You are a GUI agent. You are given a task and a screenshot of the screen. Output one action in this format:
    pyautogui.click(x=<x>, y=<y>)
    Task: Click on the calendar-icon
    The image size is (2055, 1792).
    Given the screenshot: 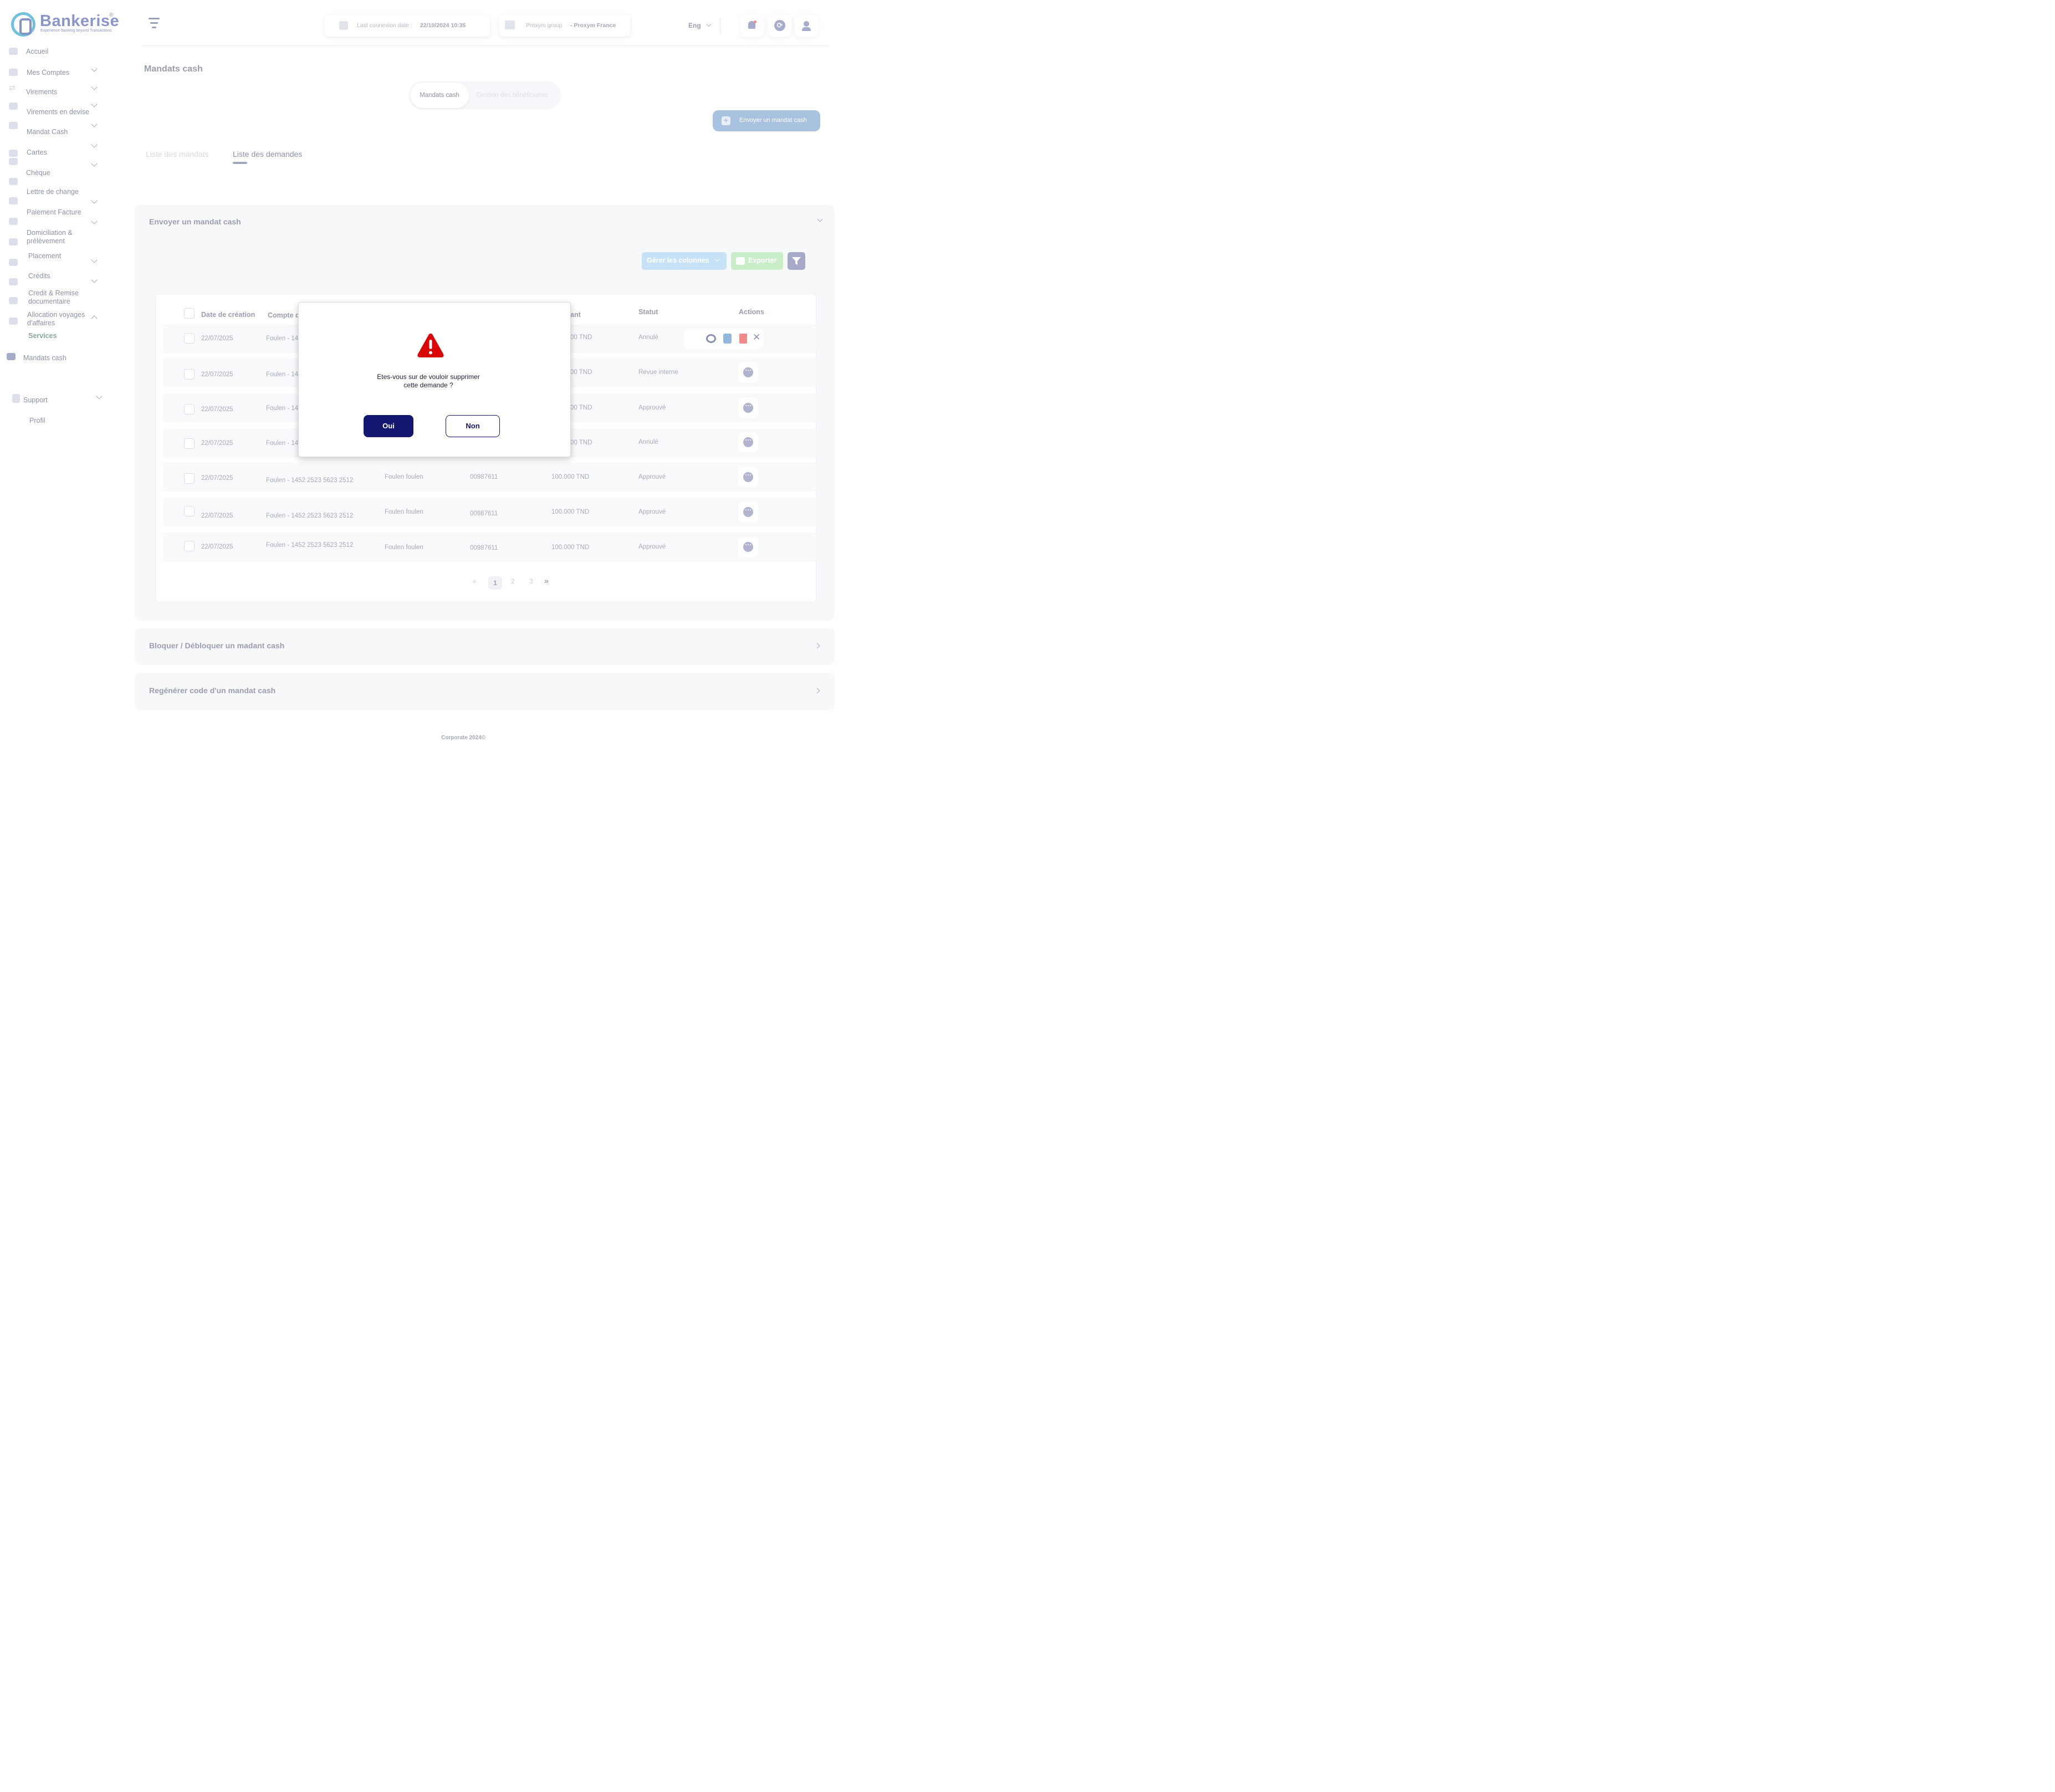 What is the action you would take?
    pyautogui.click(x=343, y=25)
    